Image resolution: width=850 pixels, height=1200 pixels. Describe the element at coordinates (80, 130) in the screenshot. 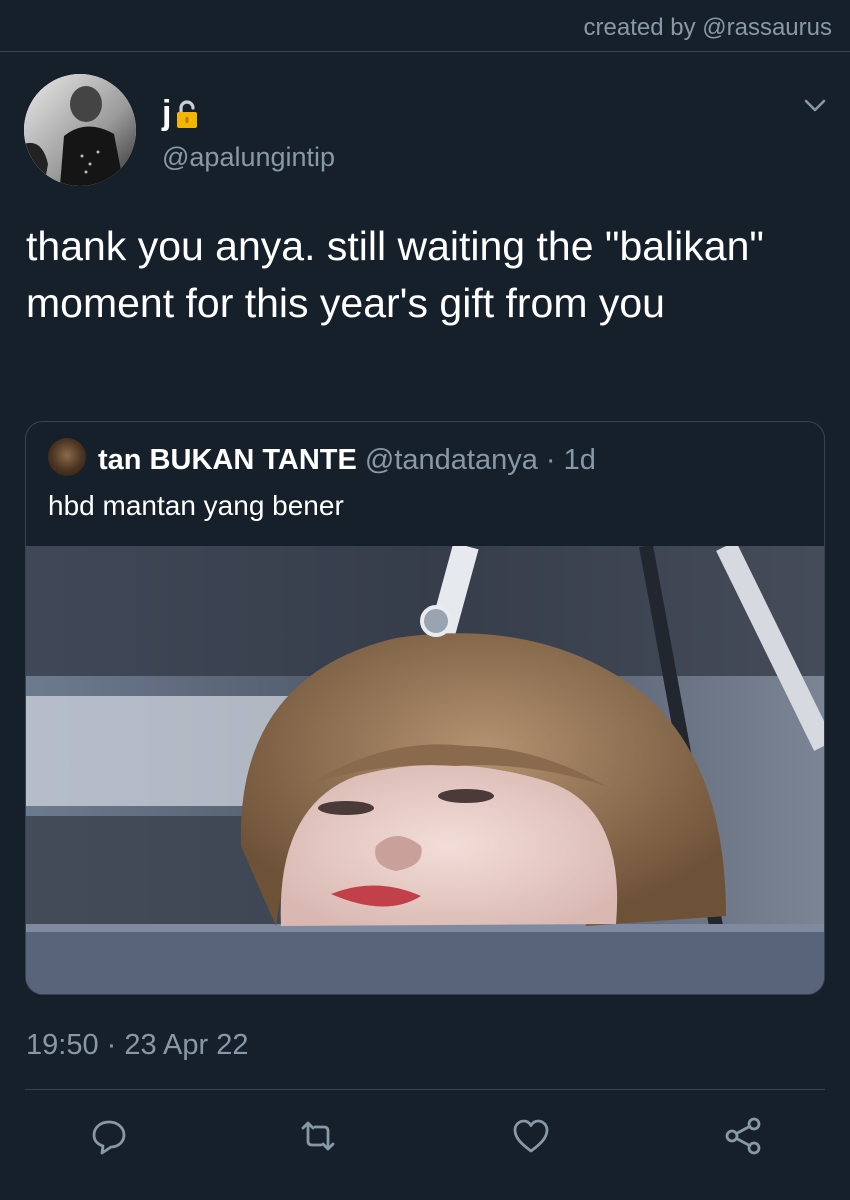

I see `author-avatar` at that location.